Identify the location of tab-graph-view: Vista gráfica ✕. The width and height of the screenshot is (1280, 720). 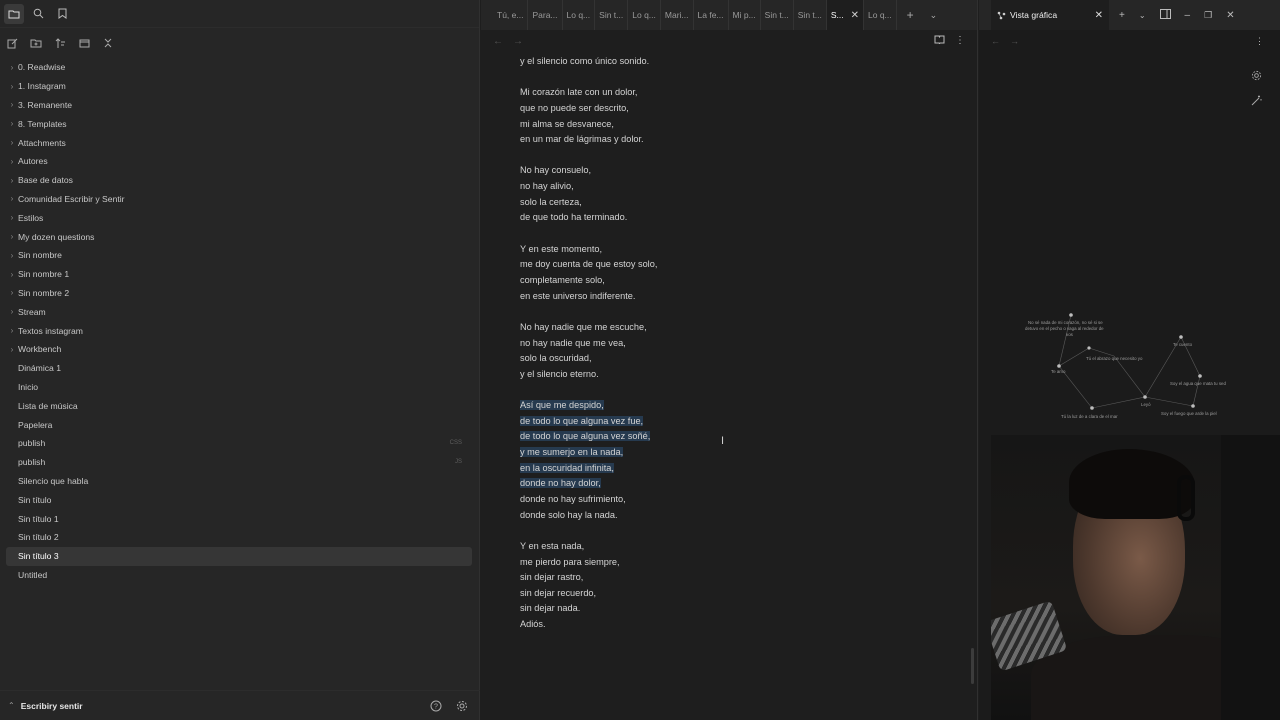
(1050, 15).